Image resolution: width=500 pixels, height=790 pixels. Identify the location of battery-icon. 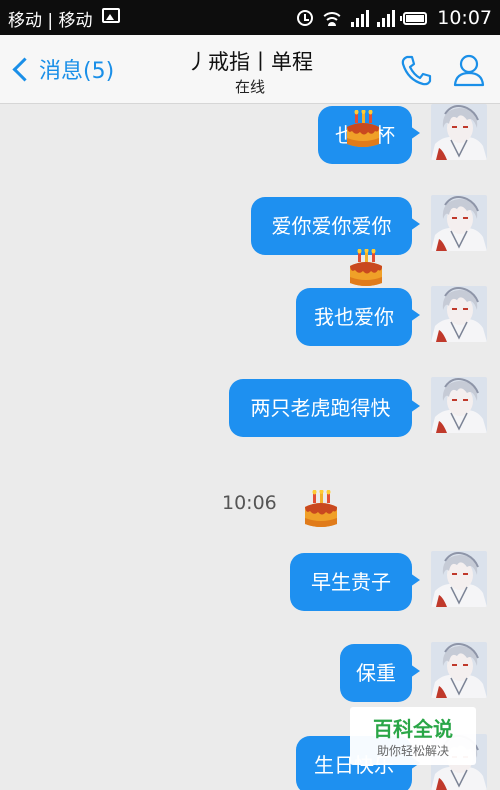
(414, 18).